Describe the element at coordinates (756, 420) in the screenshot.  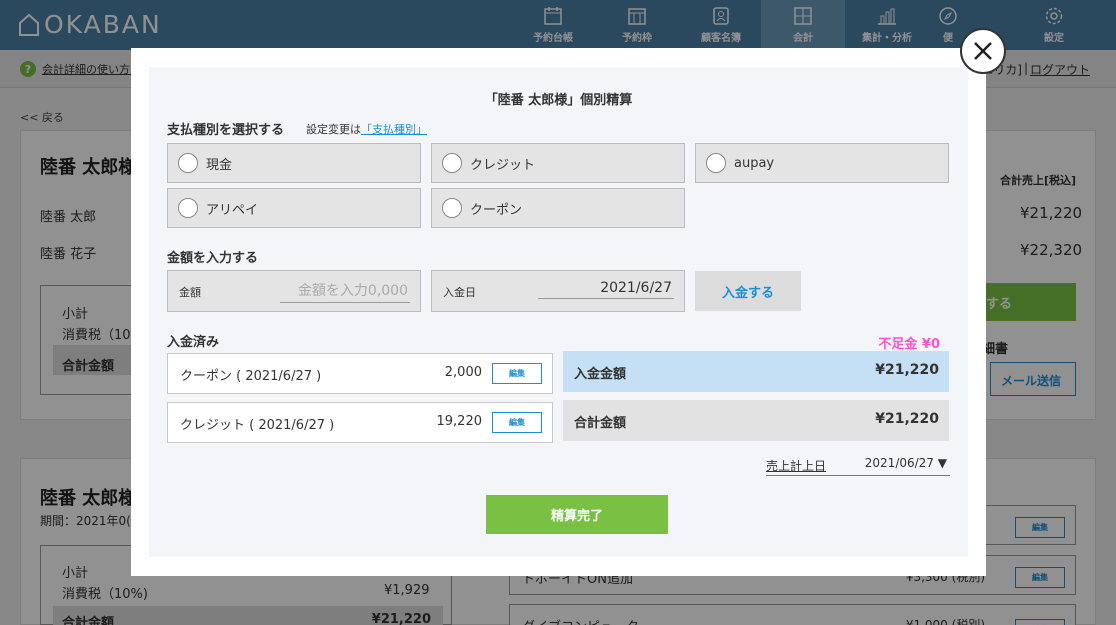
I see `grand-total-row: 合計金額 ¥21,220` at that location.